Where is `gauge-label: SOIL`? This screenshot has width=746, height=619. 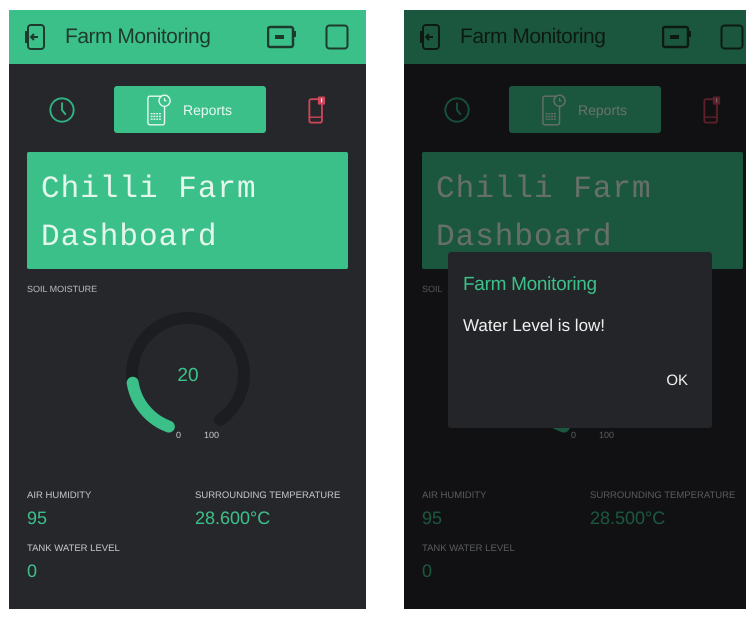
gauge-label: SOIL is located at coordinates (432, 289).